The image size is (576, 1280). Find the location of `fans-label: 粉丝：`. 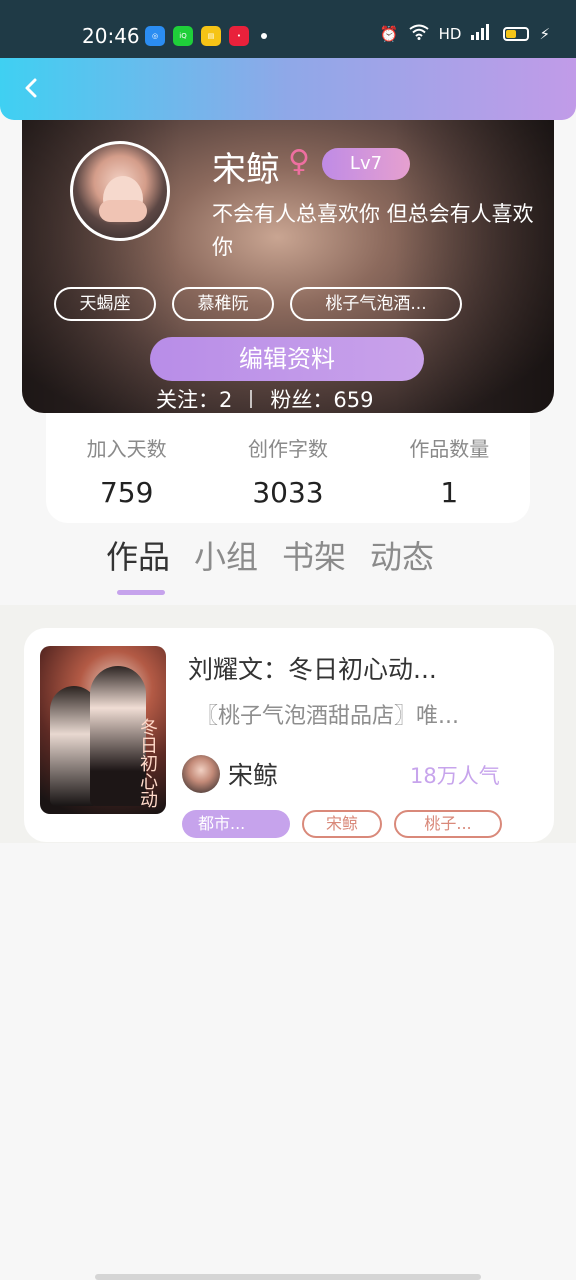

fans-label: 粉丝： is located at coordinates (302, 400).